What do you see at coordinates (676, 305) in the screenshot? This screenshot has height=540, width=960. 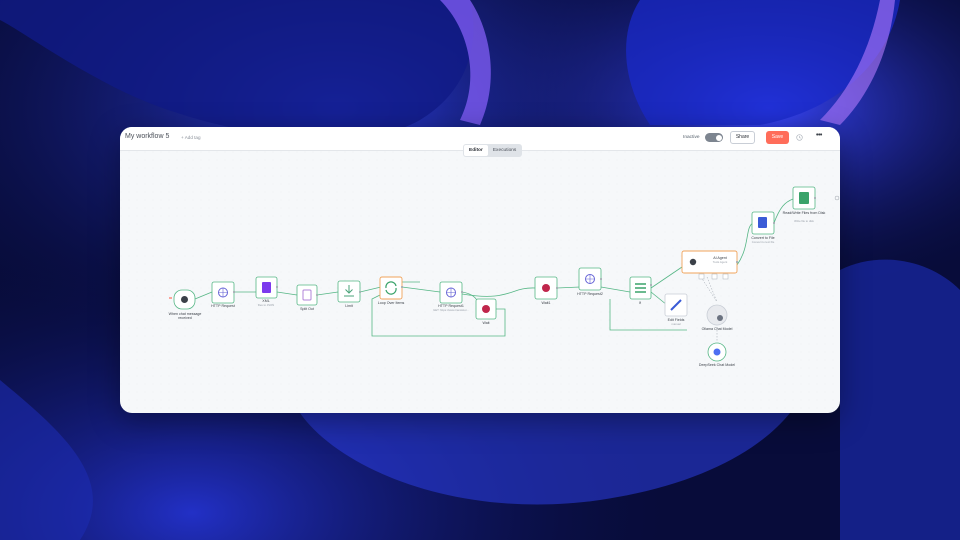 I see `node-edit-fields` at bounding box center [676, 305].